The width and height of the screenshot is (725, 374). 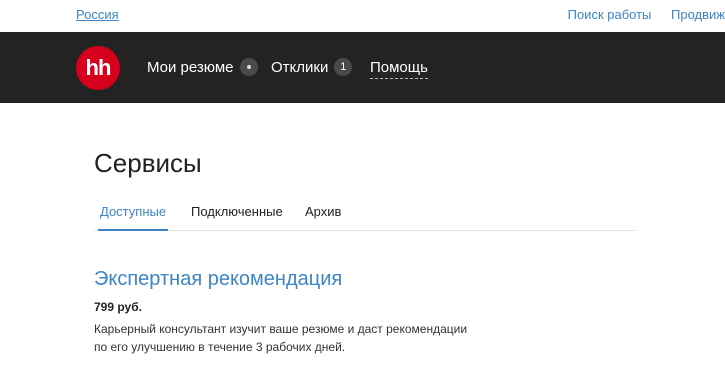 What do you see at coordinates (300, 67) in the screenshot?
I see `nav-responses-label: Отклики` at bounding box center [300, 67].